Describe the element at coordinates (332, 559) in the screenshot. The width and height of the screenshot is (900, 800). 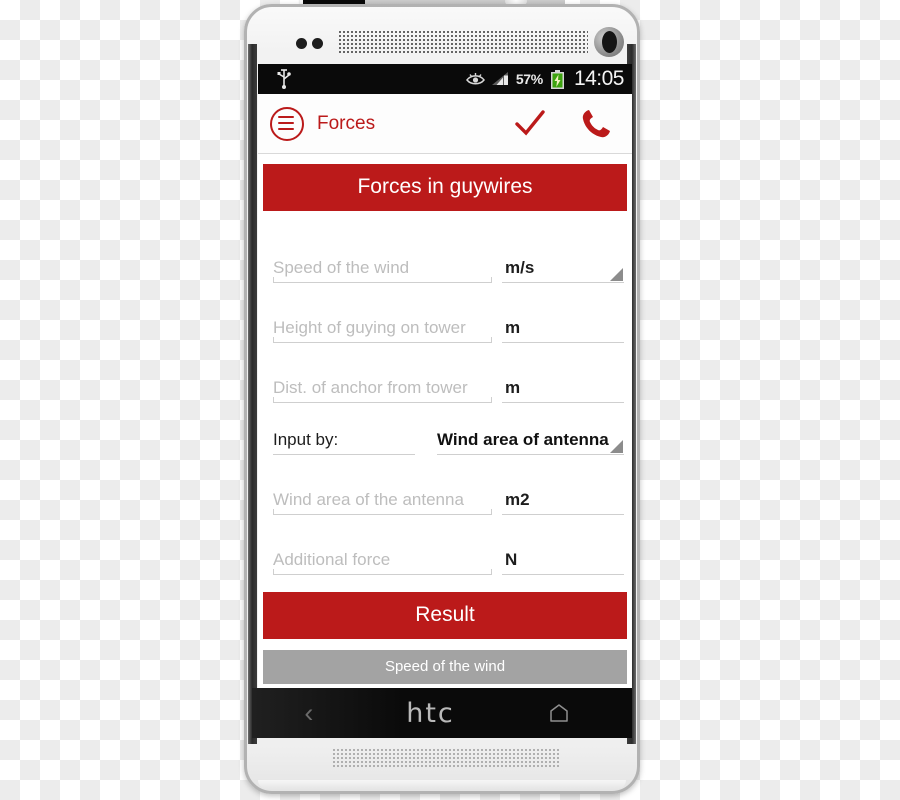
I see `additional-force-placeholder: Additional force` at that location.